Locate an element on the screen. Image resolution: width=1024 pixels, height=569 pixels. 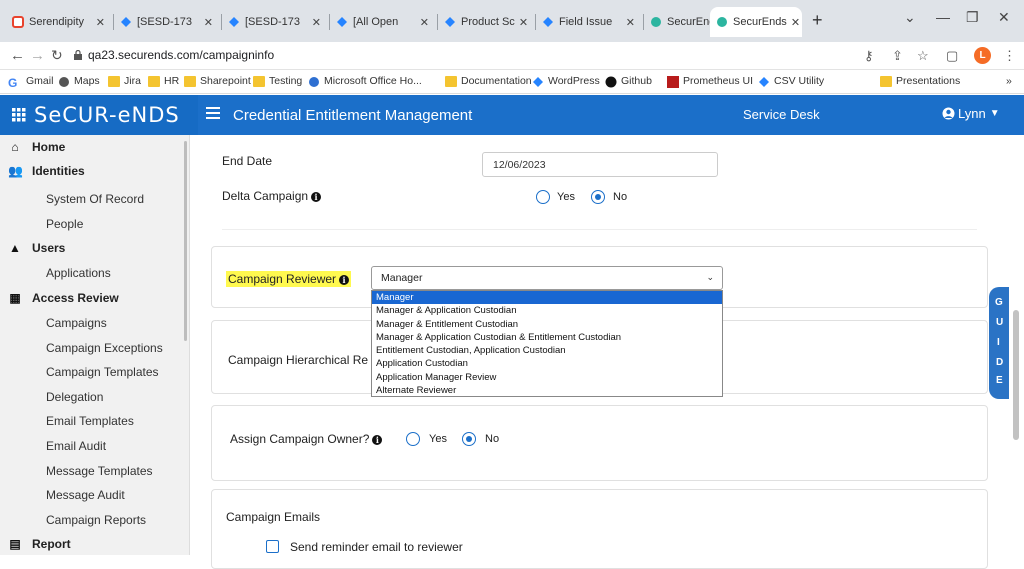
delta-no-radio is located at coordinates (598, 197).